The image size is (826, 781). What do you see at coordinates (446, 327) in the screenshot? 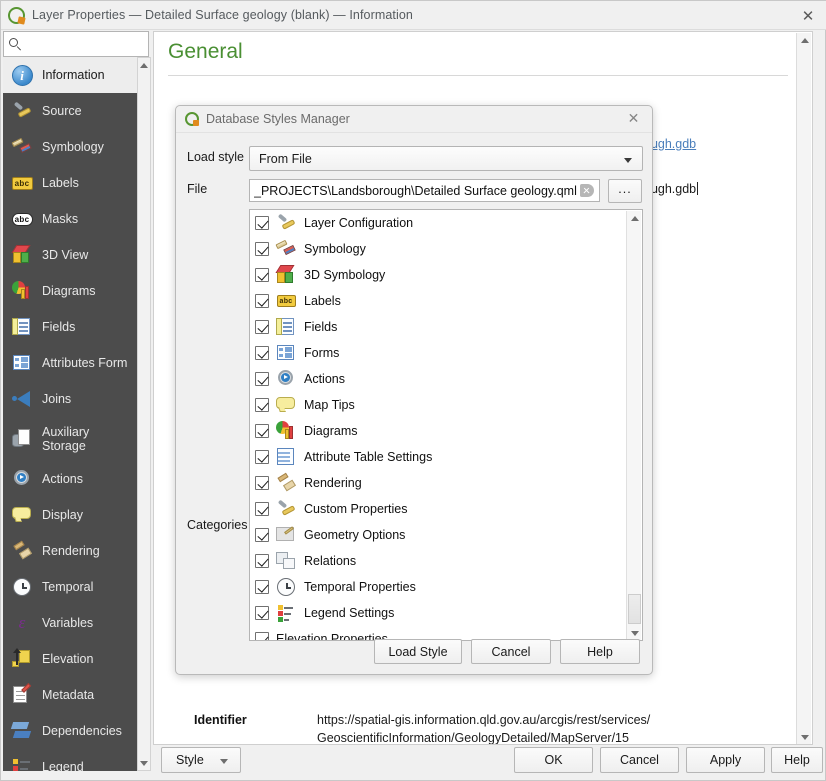
I see `category-row-fields: Fields` at bounding box center [446, 327].